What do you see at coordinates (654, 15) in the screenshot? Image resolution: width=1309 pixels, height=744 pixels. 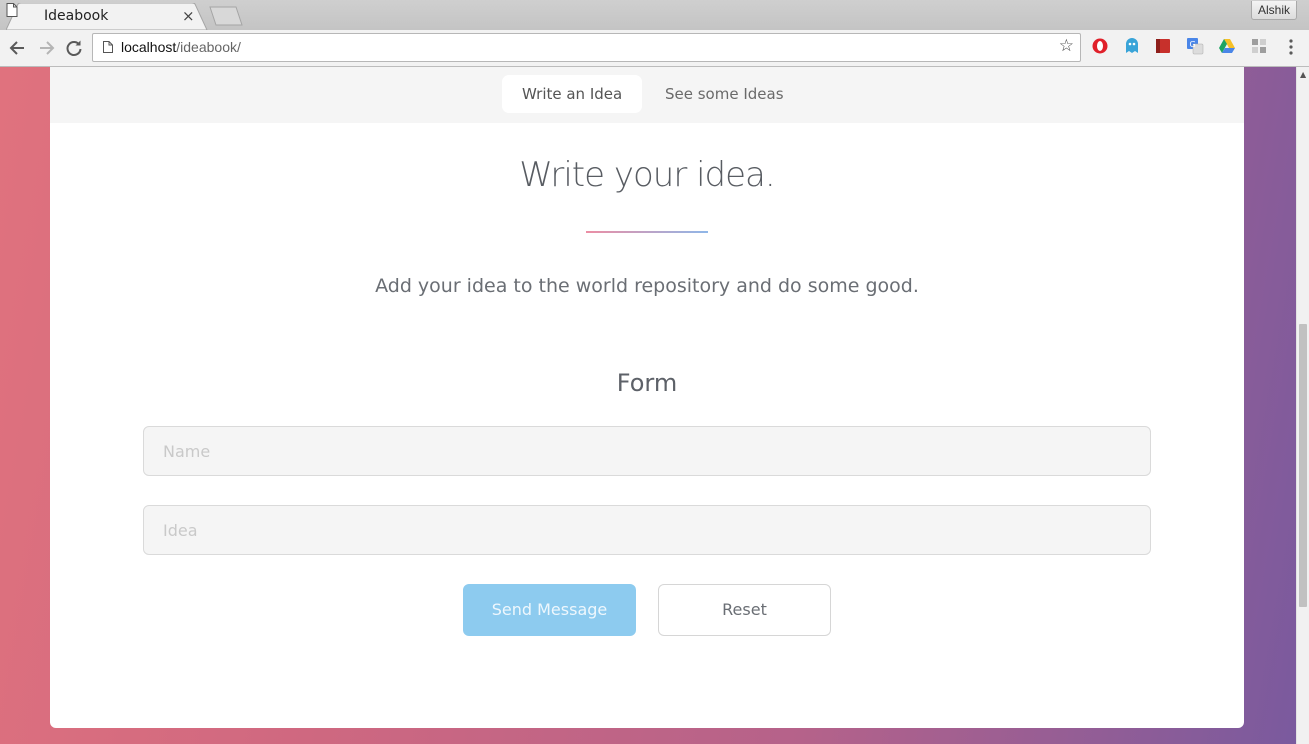 I see `browser-tab-bar: Ideabook × Alshik` at bounding box center [654, 15].